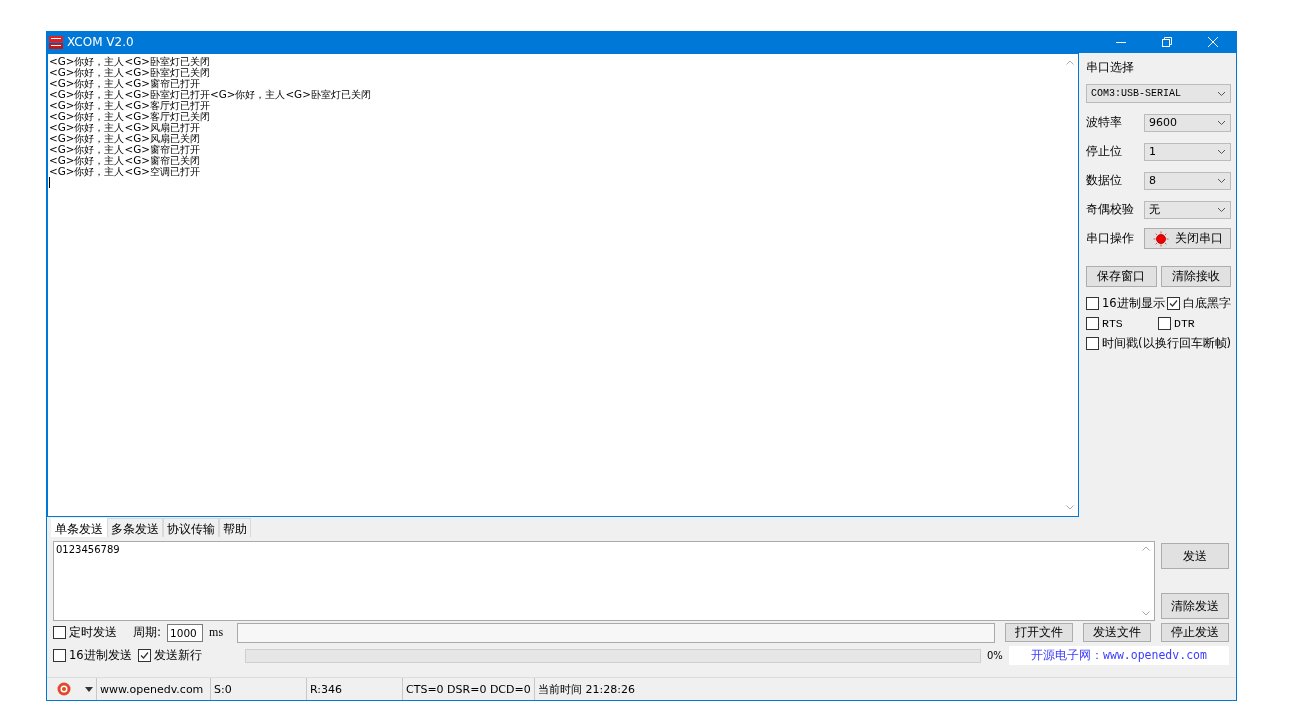 The image size is (1292, 719). What do you see at coordinates (1121, 276) in the screenshot?
I see `panel-button: 保存窗口` at bounding box center [1121, 276].